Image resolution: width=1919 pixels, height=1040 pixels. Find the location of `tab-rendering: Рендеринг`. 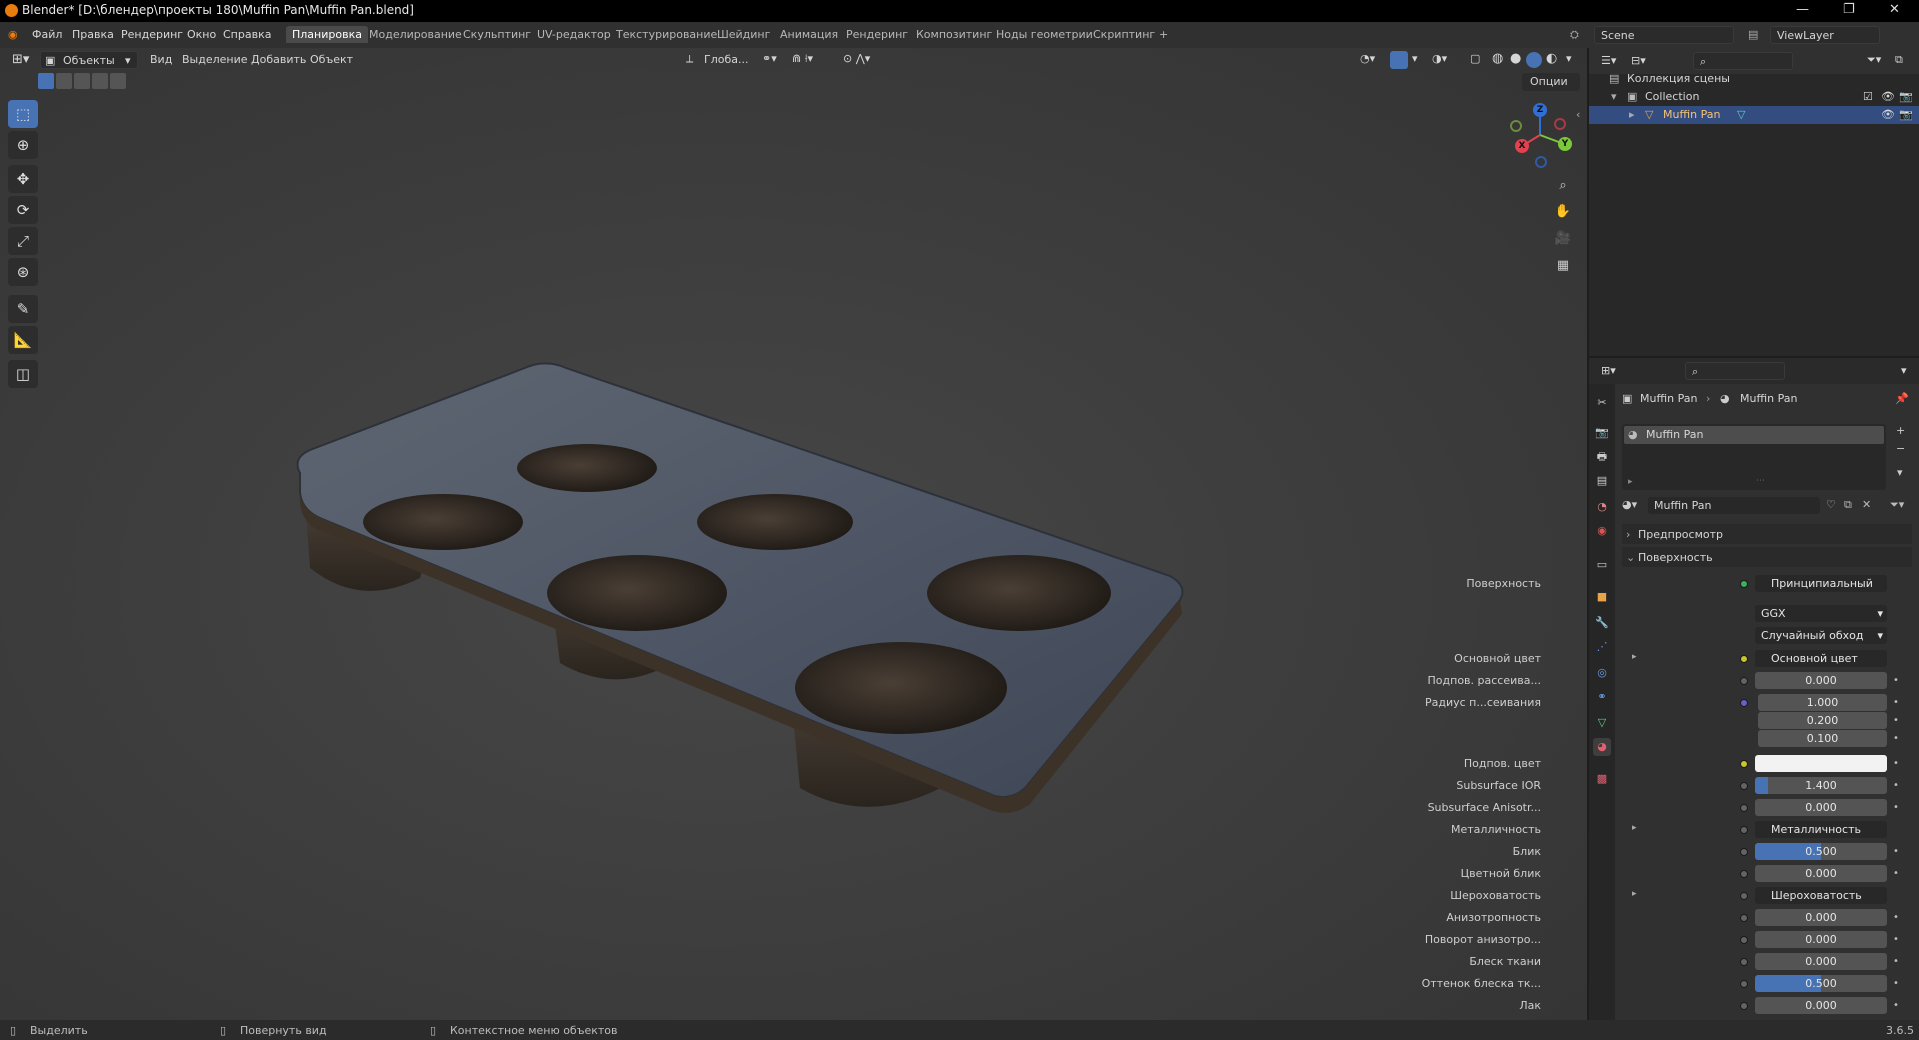

tab-rendering: Рендеринг is located at coordinates (877, 34).